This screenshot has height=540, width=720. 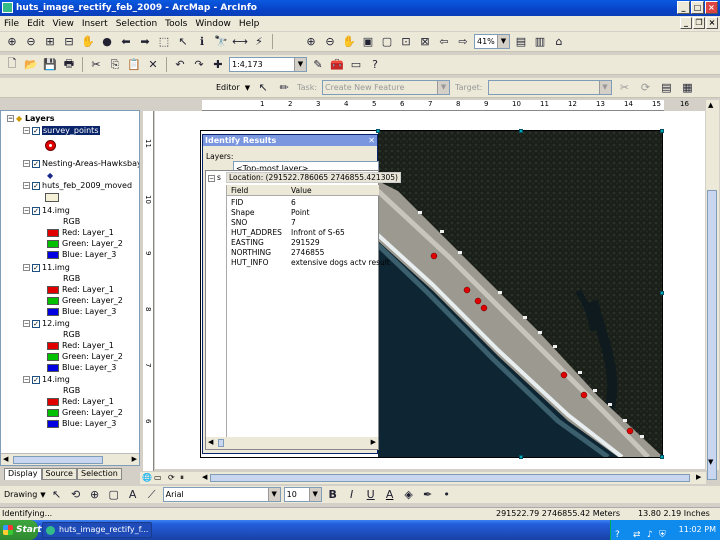 I want to click on refresh-icon: ⟳, so click(x=171, y=477).